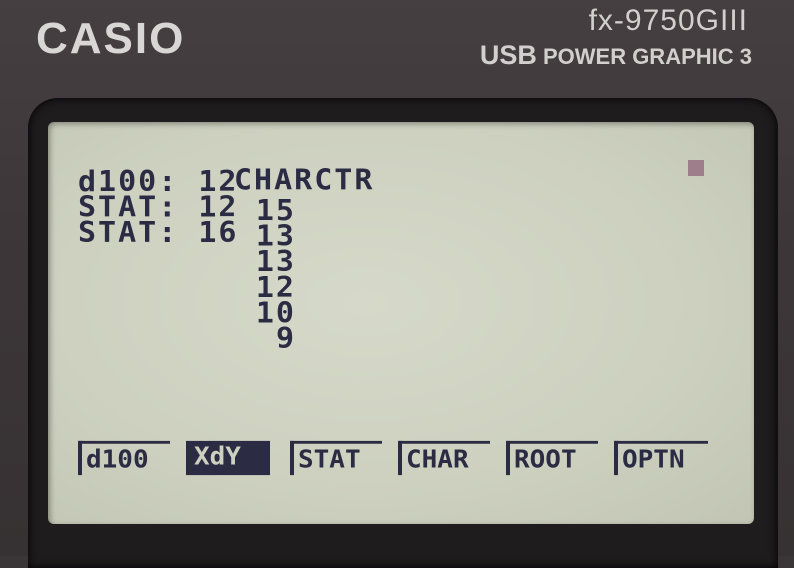 Image resolution: width=794 pixels, height=568 pixels. I want to click on subtitle-power-graphic: POWER GRAPHIC 3, so click(647, 56).